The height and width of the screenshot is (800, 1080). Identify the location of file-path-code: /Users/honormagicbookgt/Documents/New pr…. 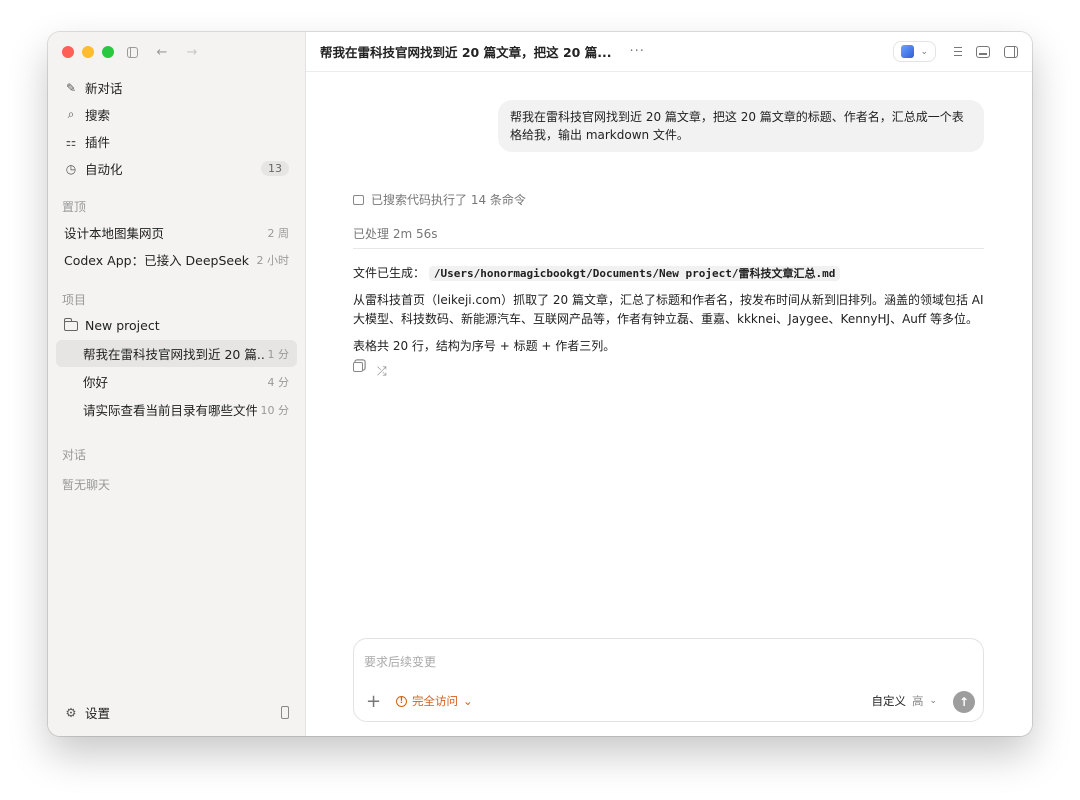
(634, 273).